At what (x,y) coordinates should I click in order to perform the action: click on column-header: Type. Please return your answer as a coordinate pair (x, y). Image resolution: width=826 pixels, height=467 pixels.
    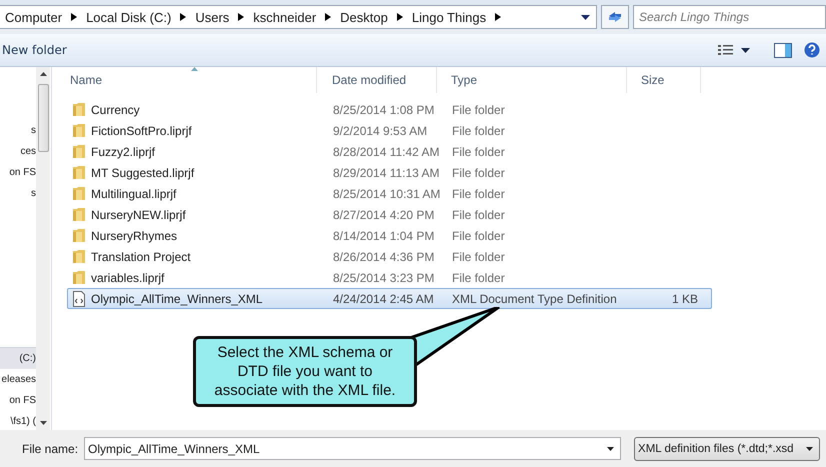
    Looking at the image, I should click on (532, 80).